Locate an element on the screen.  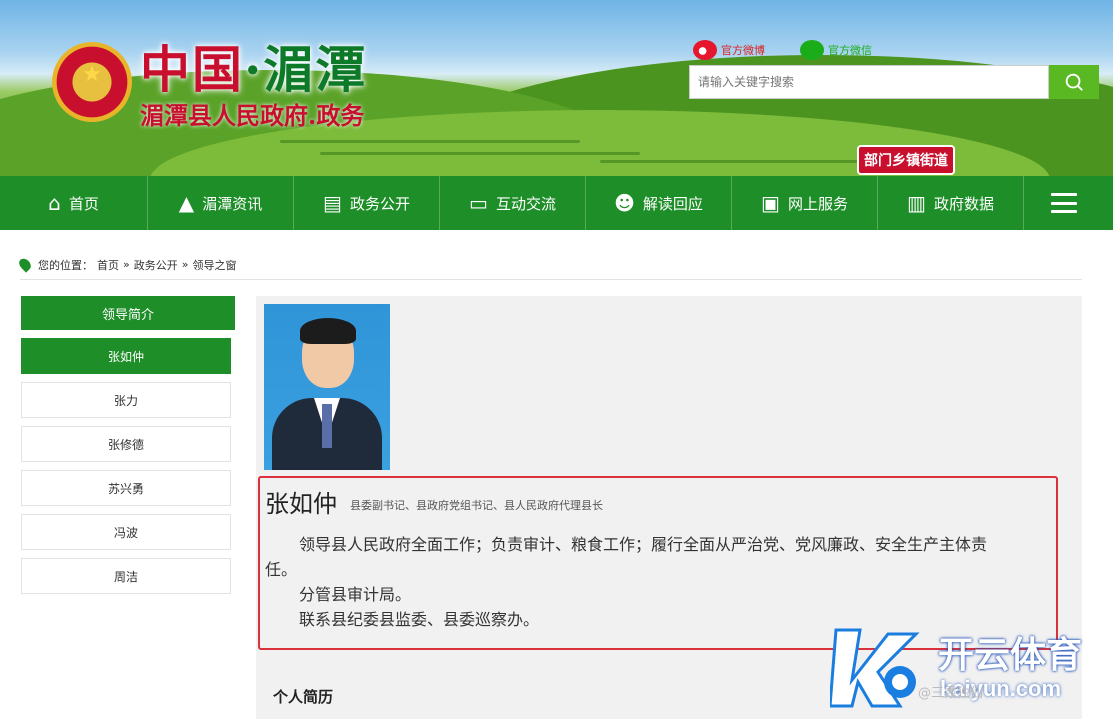
national-emblem-icon: ★ is located at coordinates (92, 82).